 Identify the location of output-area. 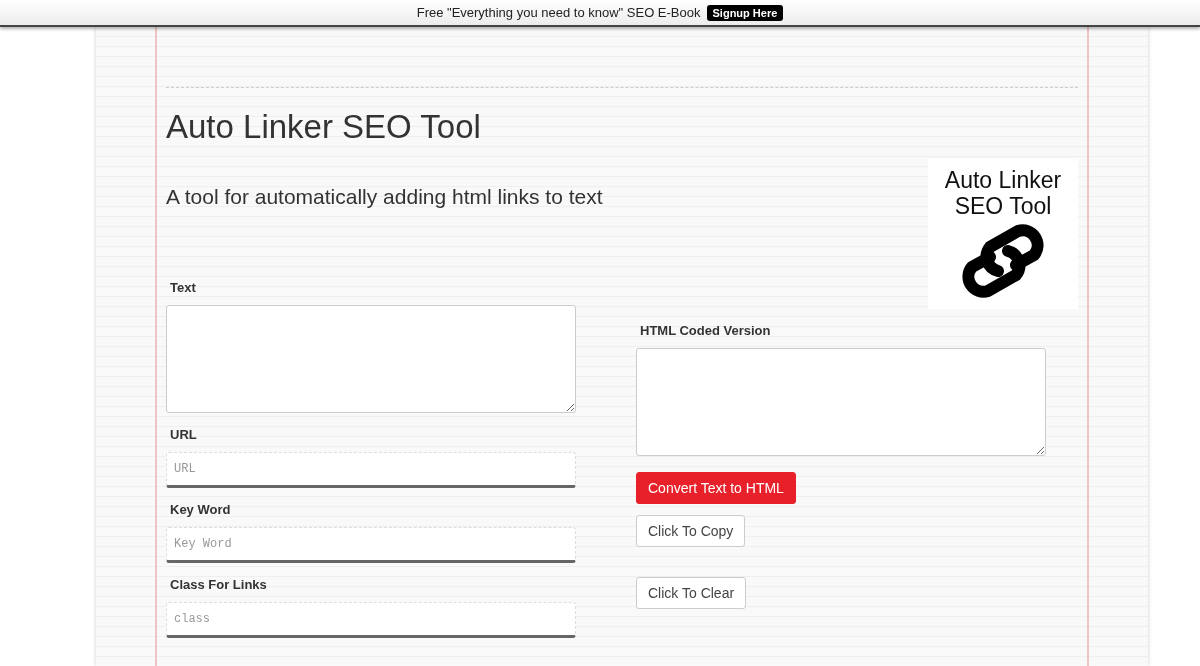
(841, 402).